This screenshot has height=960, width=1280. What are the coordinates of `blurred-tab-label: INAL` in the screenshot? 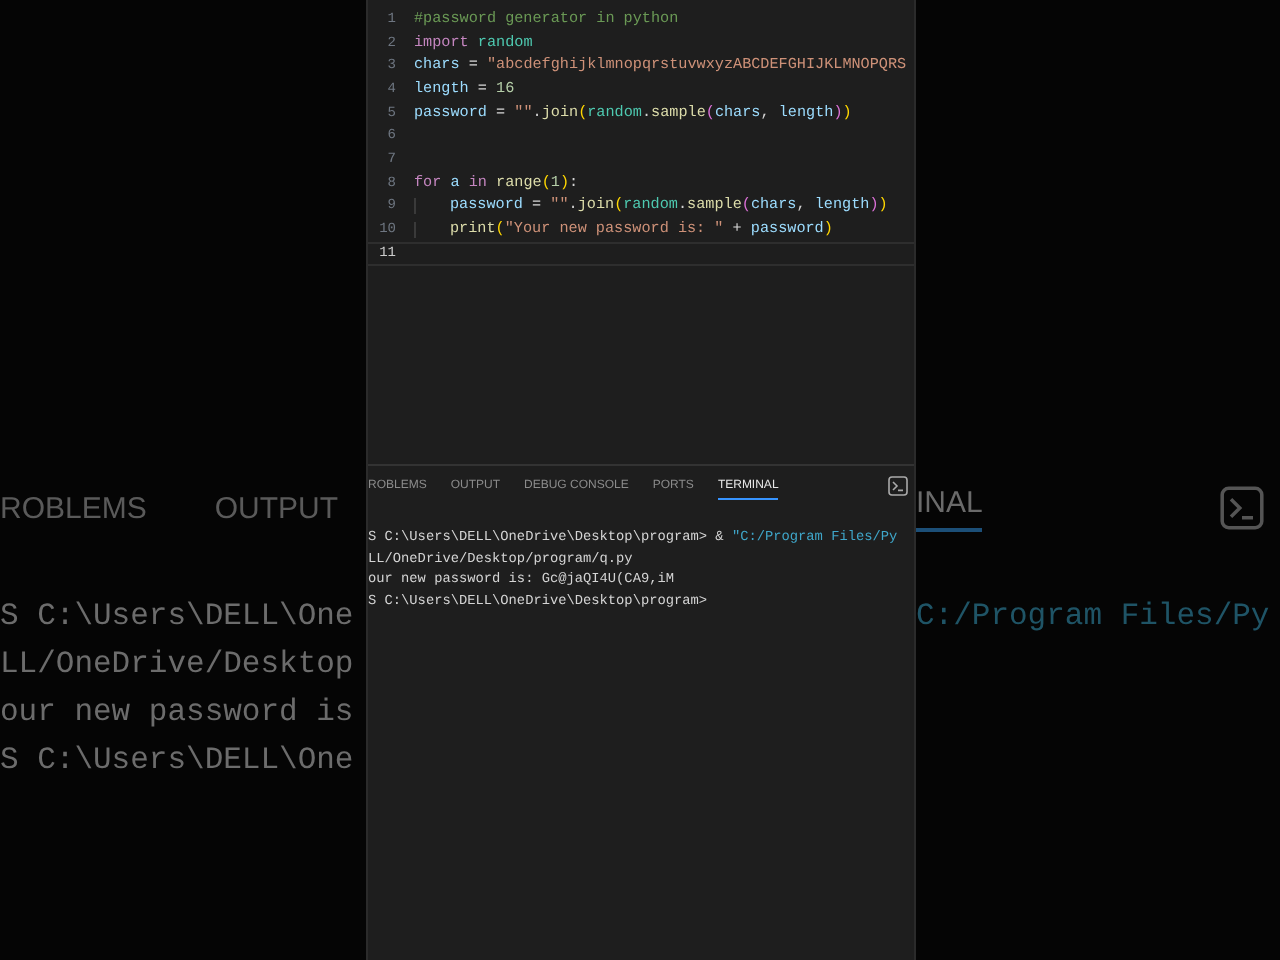 It's located at (949, 508).